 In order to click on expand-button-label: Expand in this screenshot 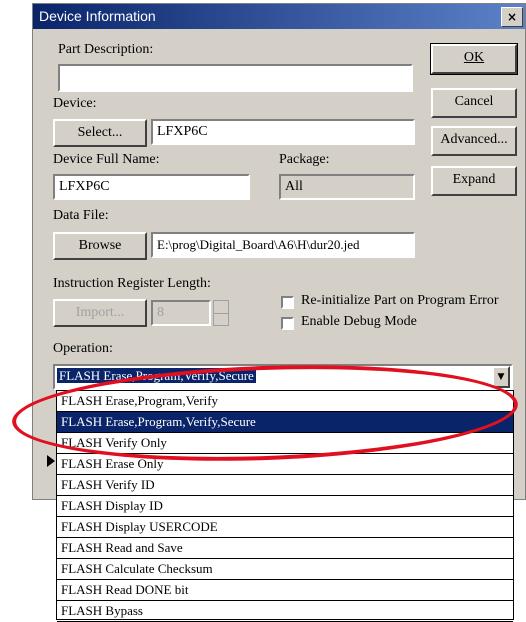, I will do `click(474, 179)`.